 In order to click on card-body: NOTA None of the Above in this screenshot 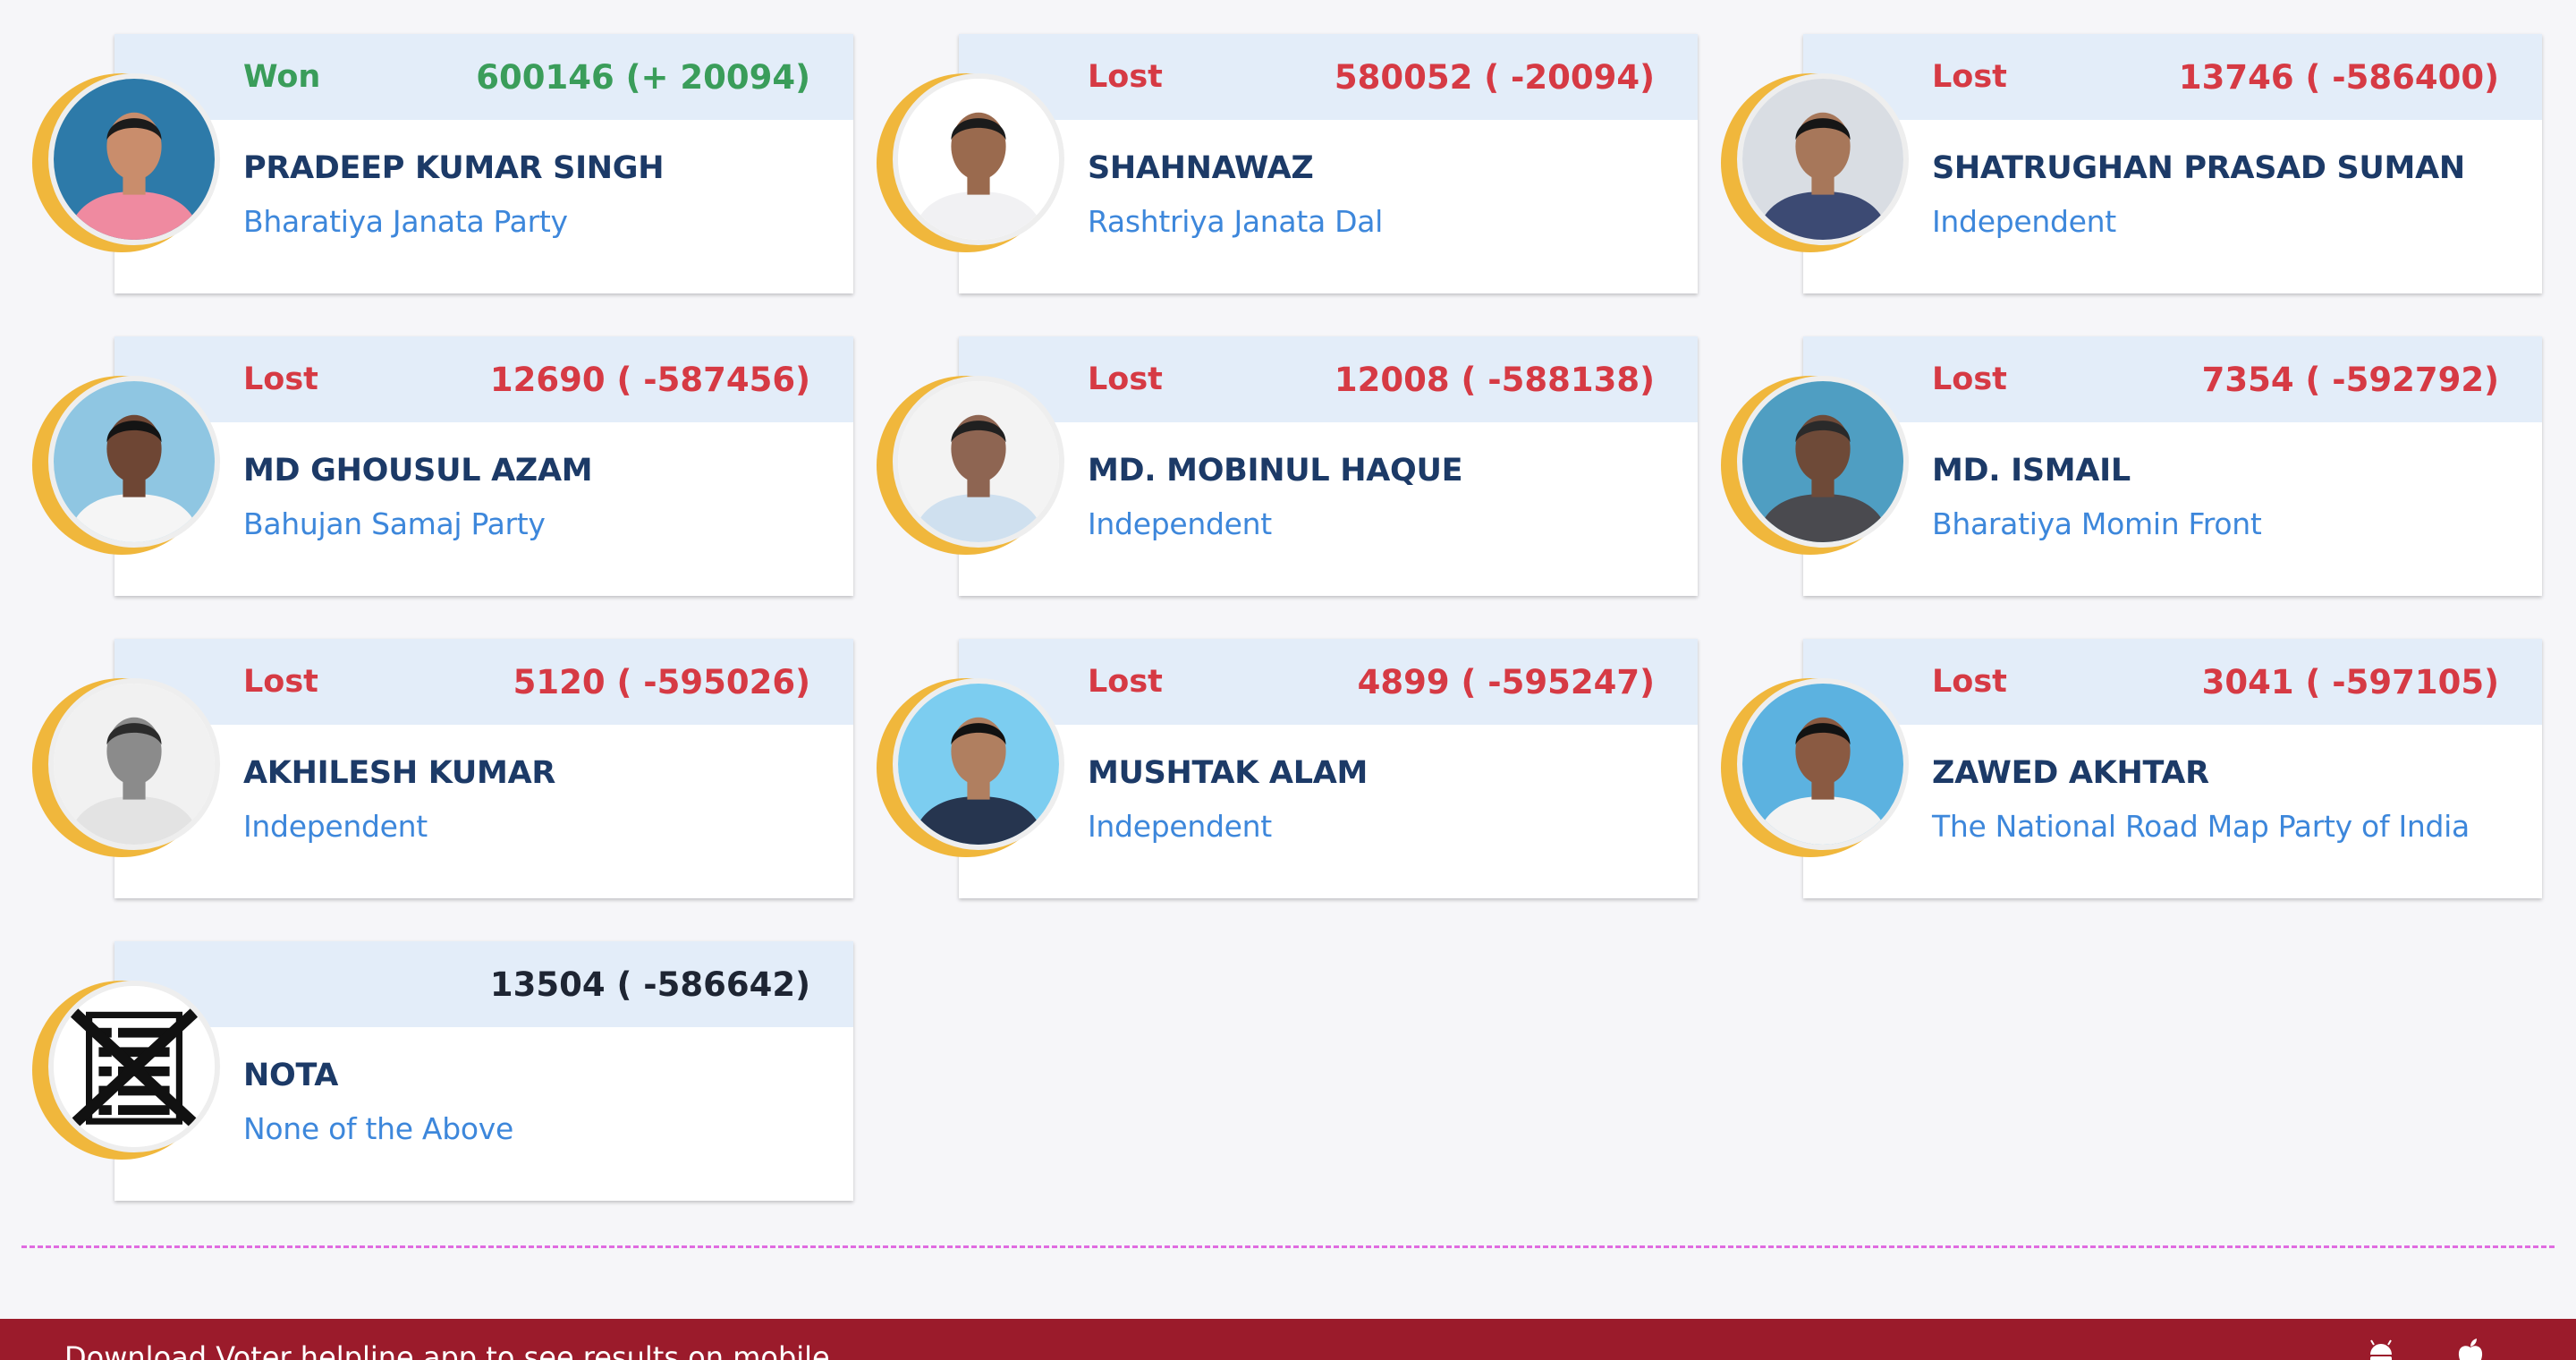, I will do `click(483, 1086)`.